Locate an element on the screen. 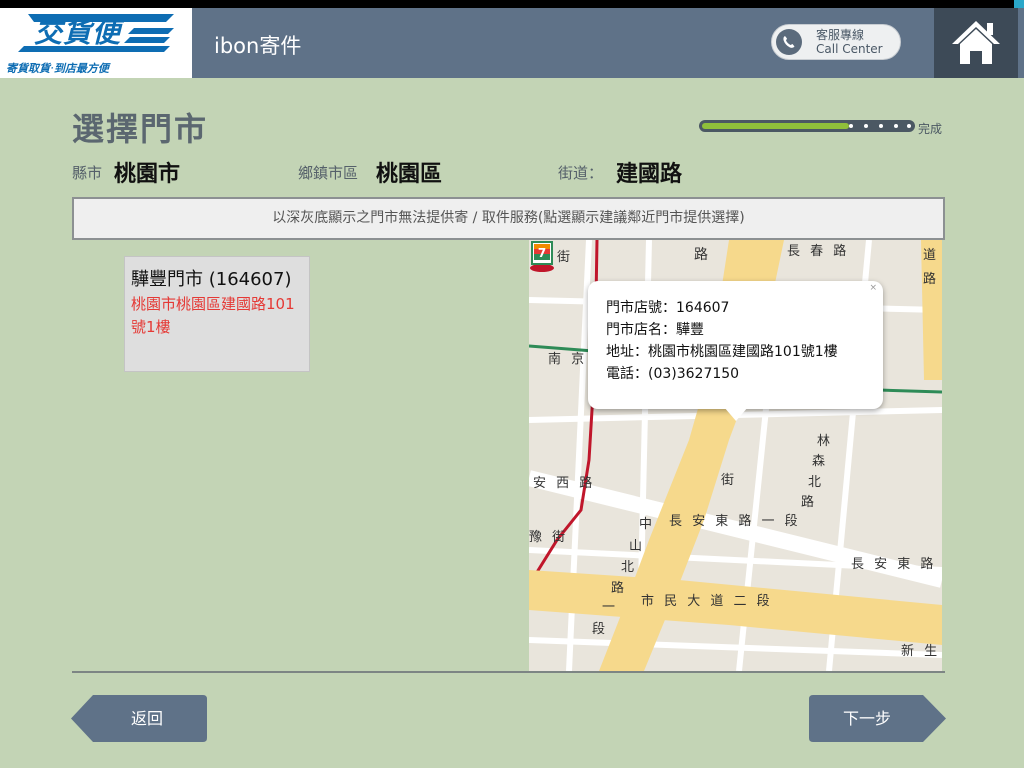  back-button-label: 返回 is located at coordinates (147, 718).